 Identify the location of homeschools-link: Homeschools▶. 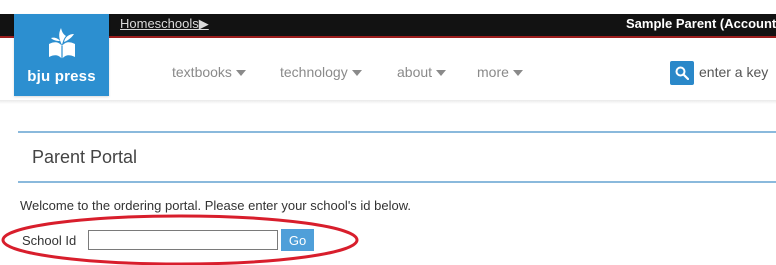
(164, 24).